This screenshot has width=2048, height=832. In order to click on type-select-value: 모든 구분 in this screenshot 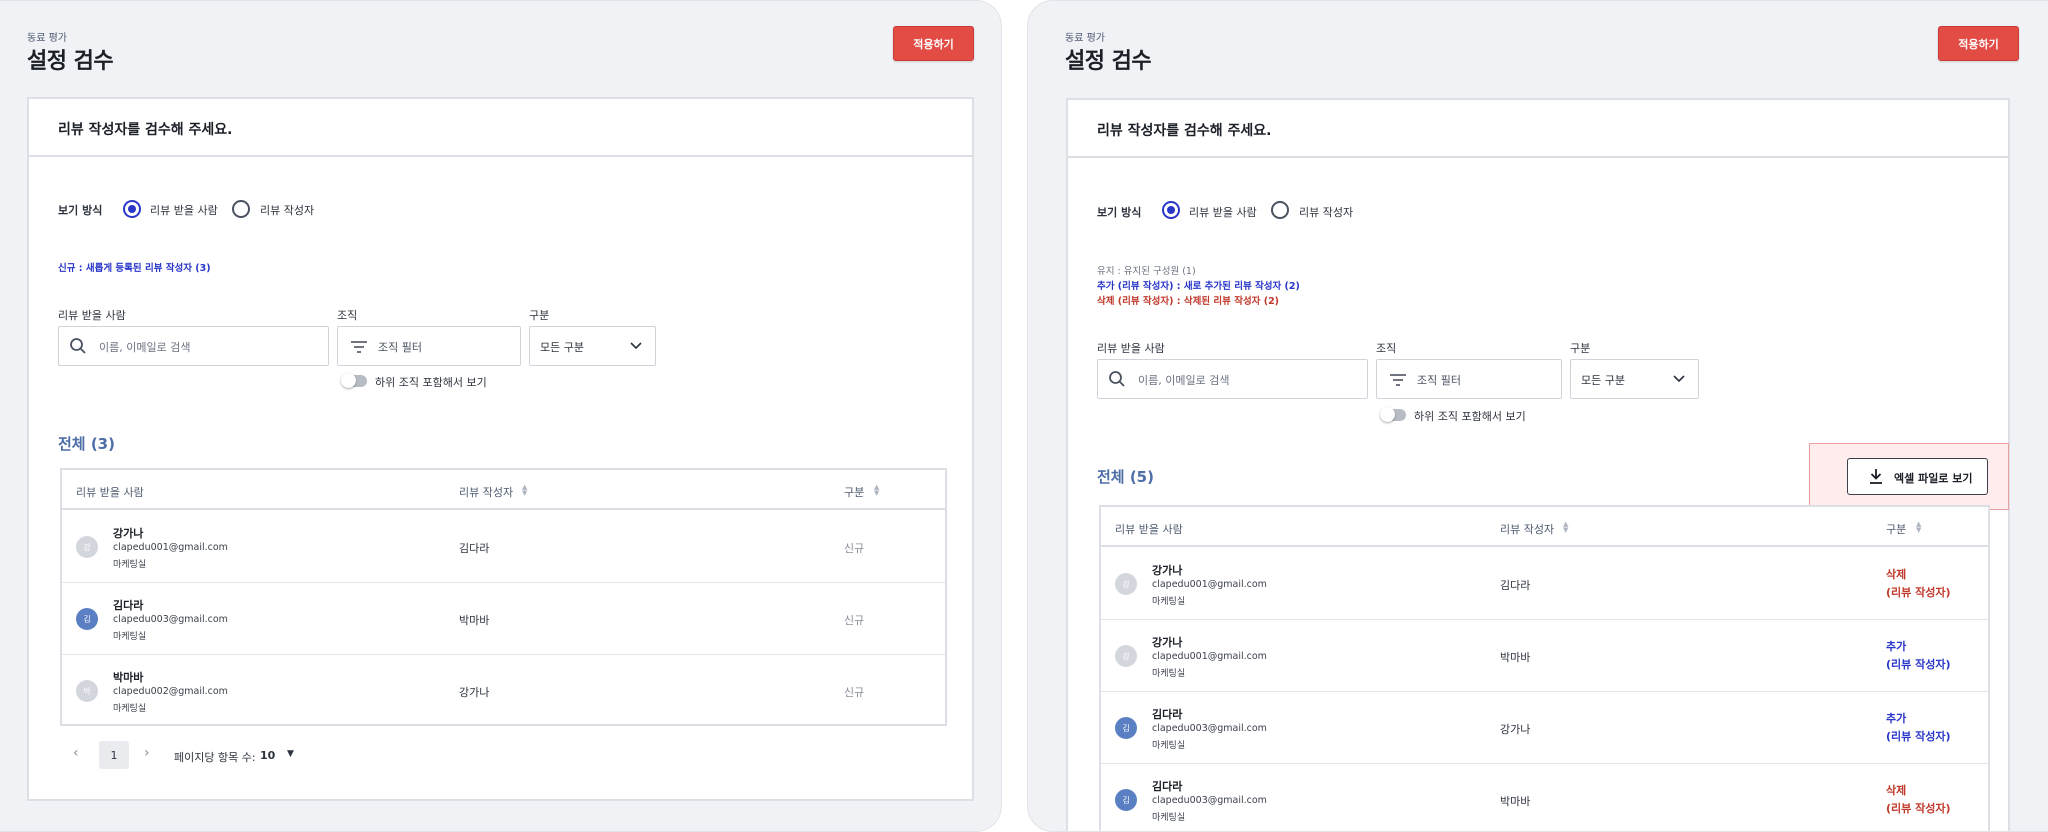, I will do `click(1603, 380)`.